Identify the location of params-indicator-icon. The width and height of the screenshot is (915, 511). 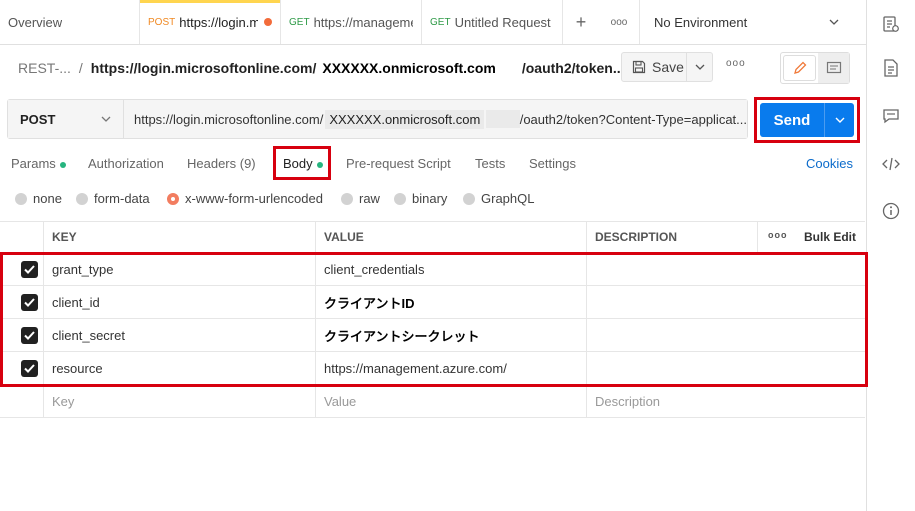
(62, 164).